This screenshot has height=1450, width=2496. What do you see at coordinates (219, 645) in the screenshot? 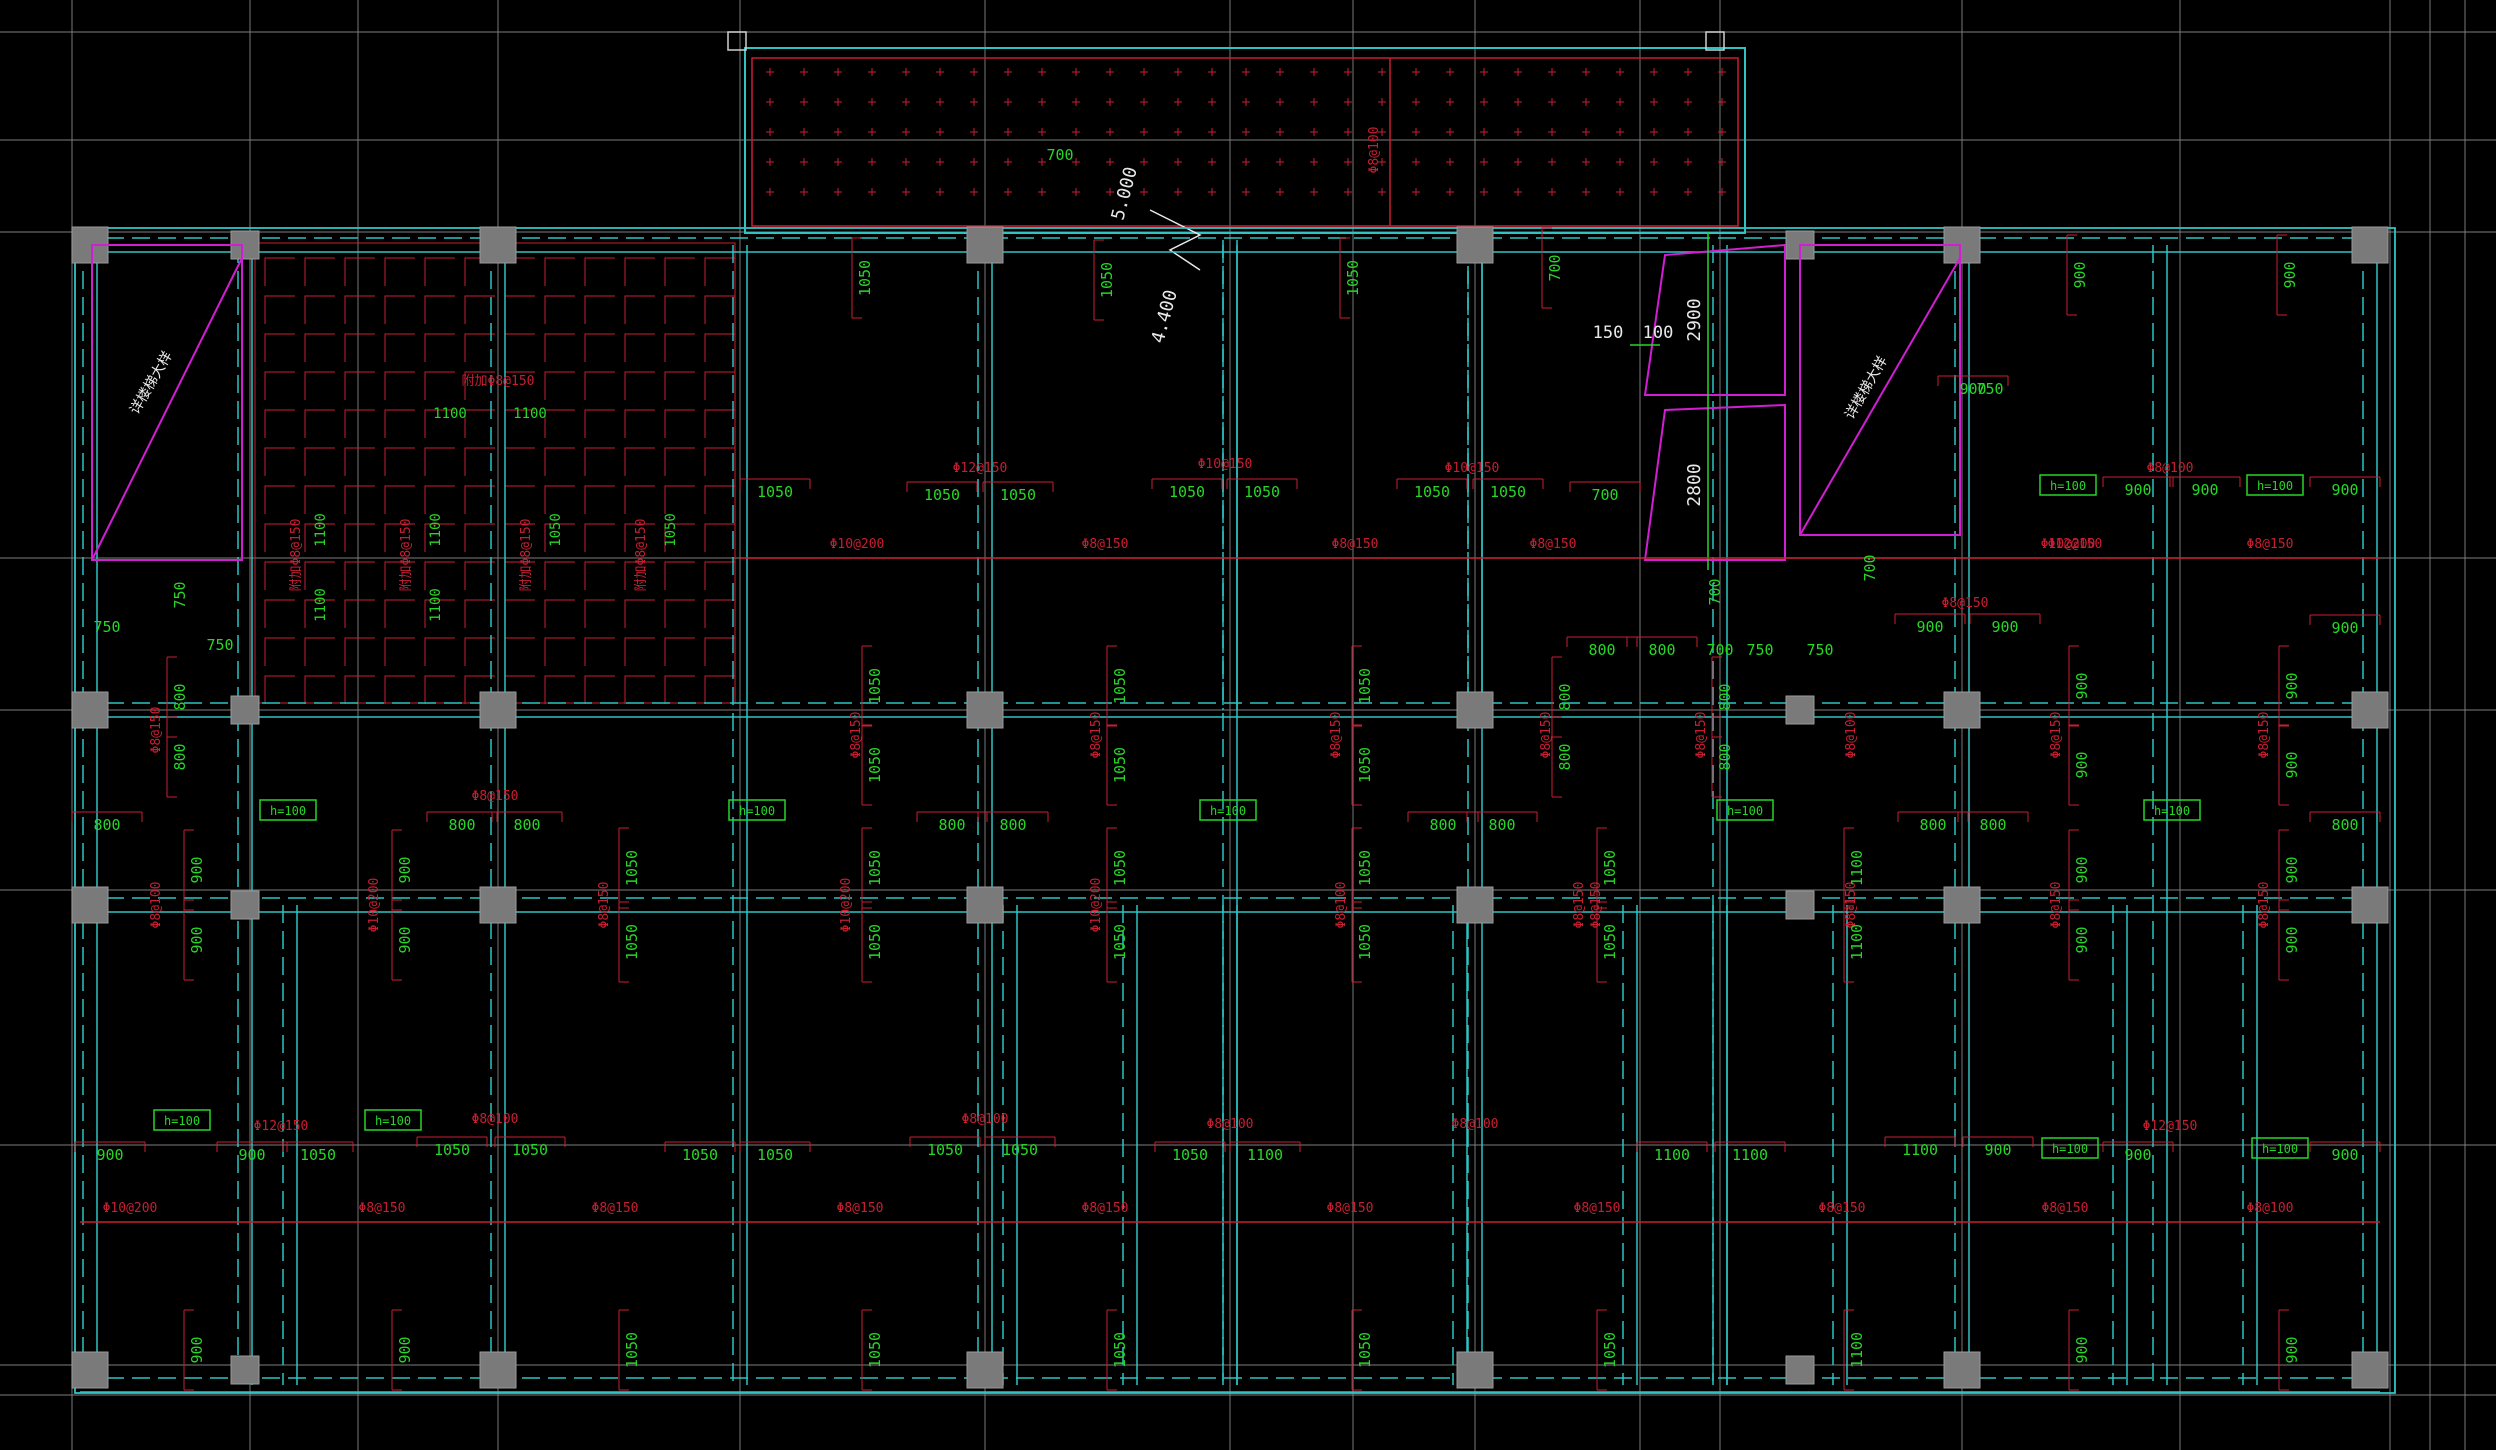
I see `dim-label-misc: 750` at bounding box center [219, 645].